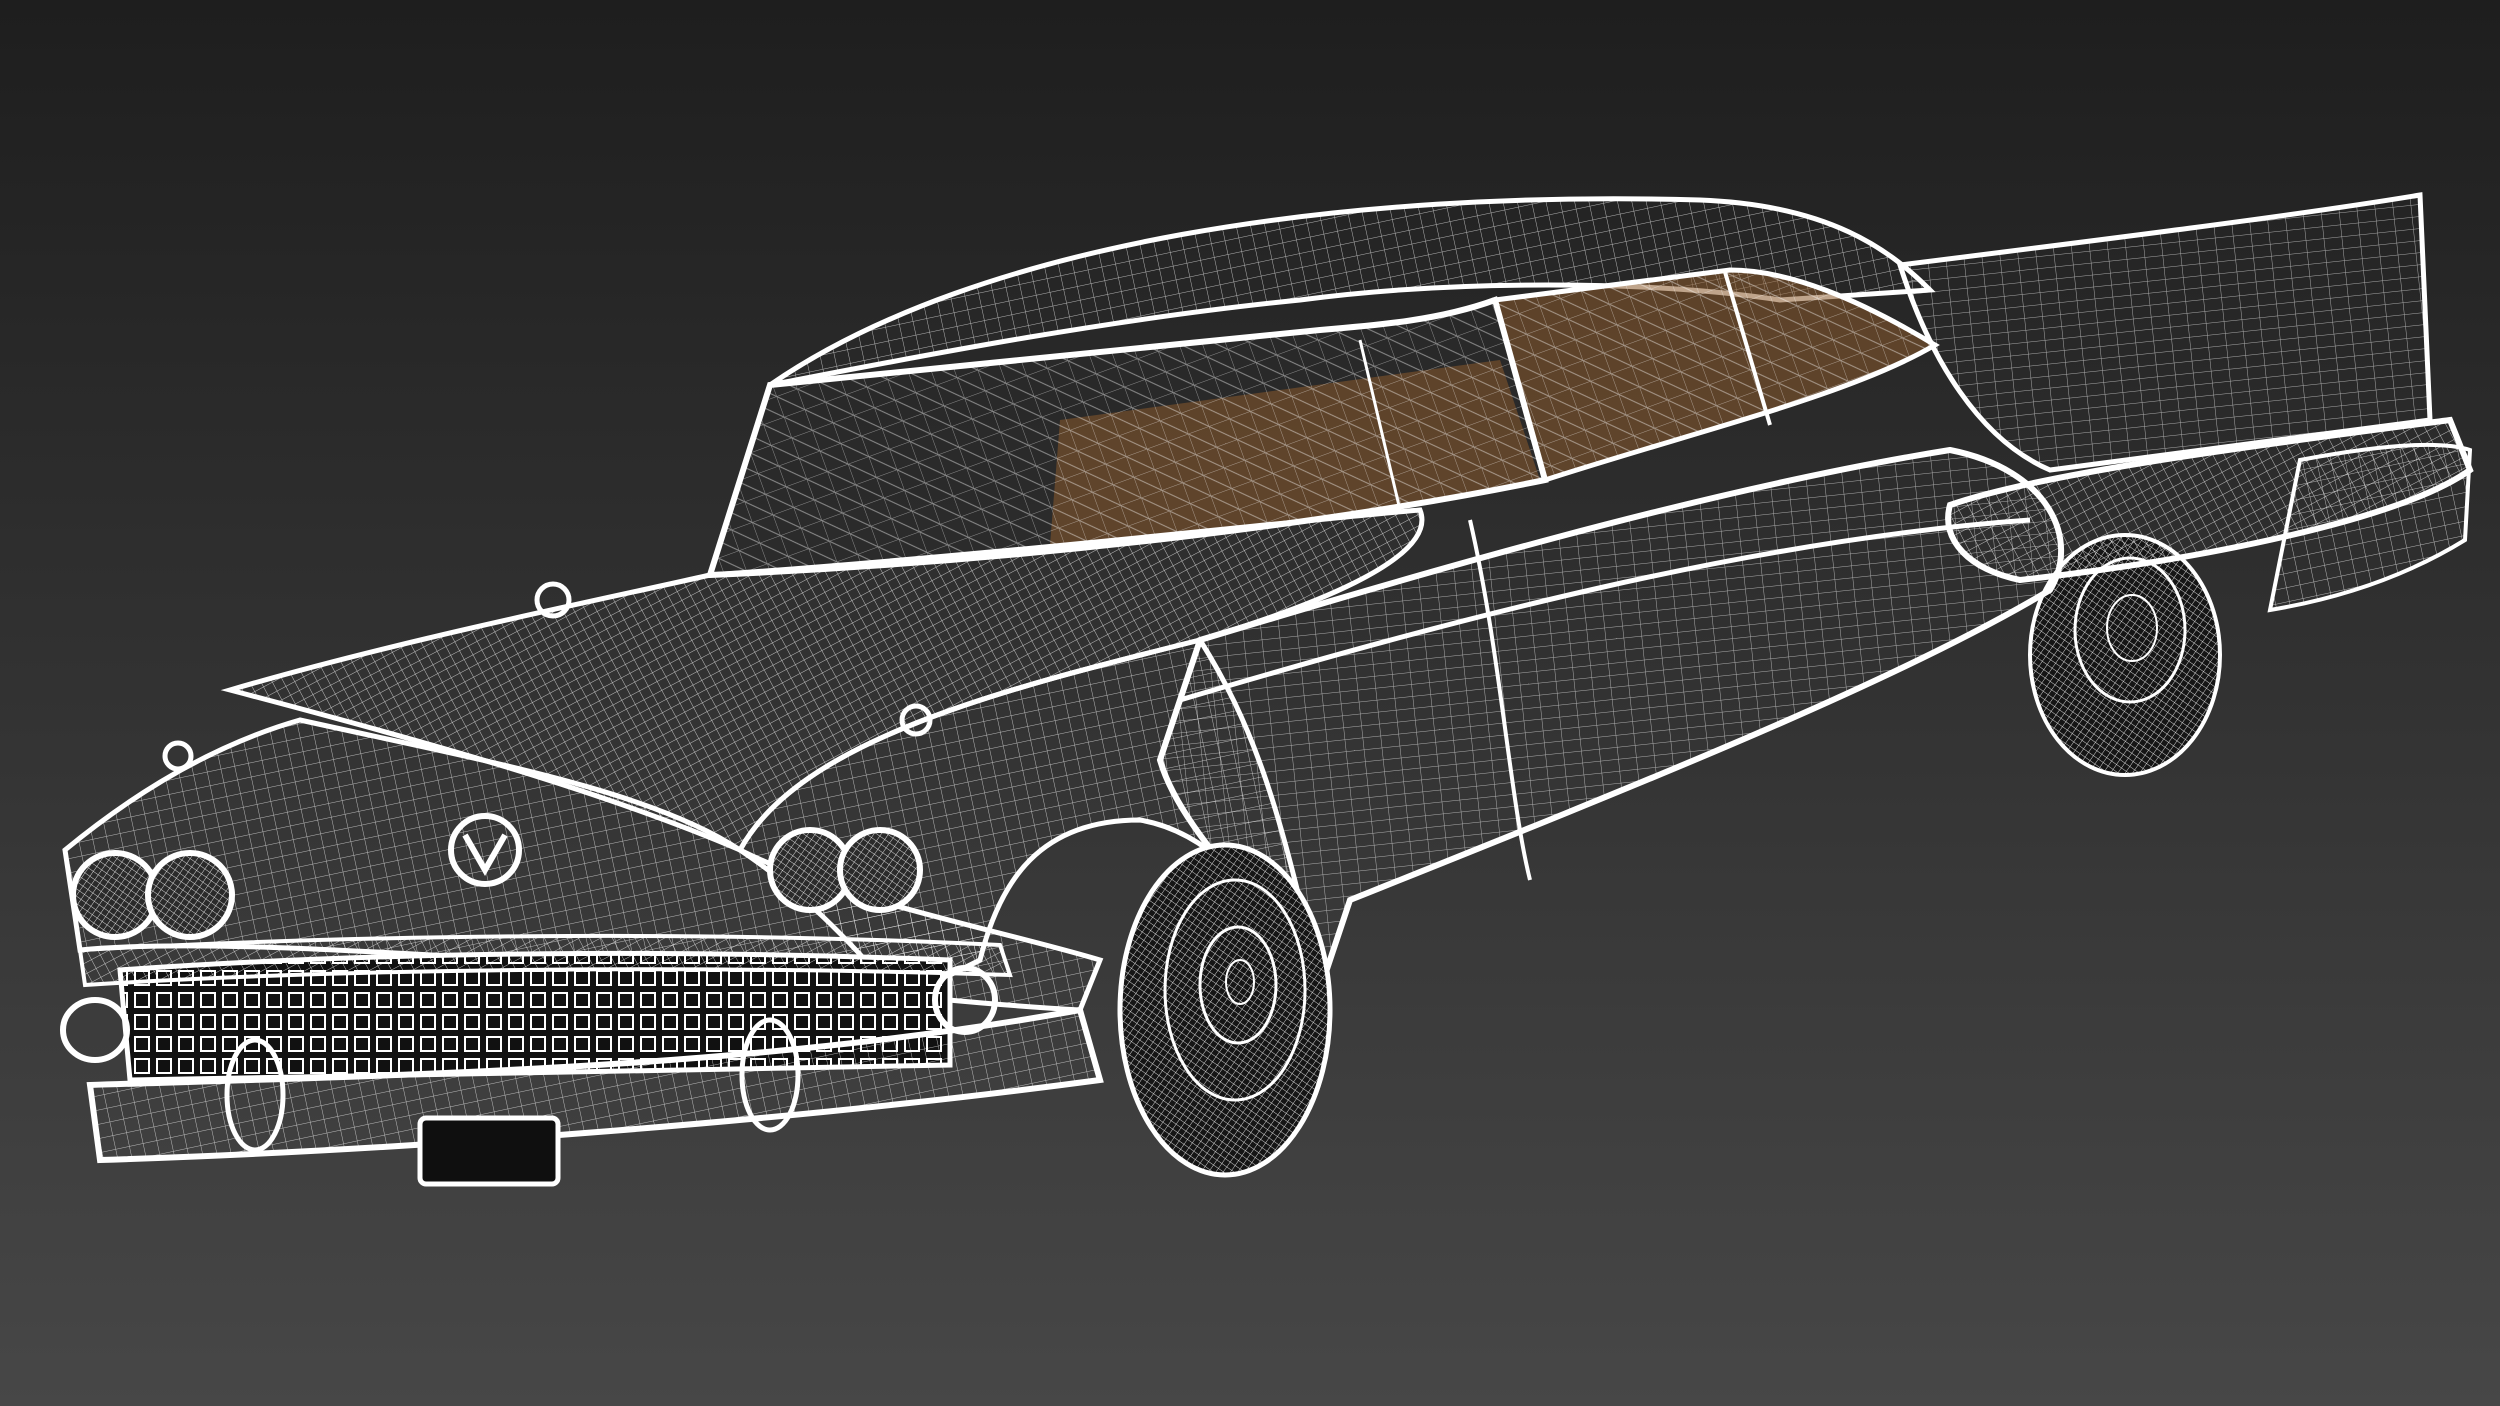 The width and height of the screenshot is (2500, 1406). I want to click on rear-deck, so click(2164, 332).